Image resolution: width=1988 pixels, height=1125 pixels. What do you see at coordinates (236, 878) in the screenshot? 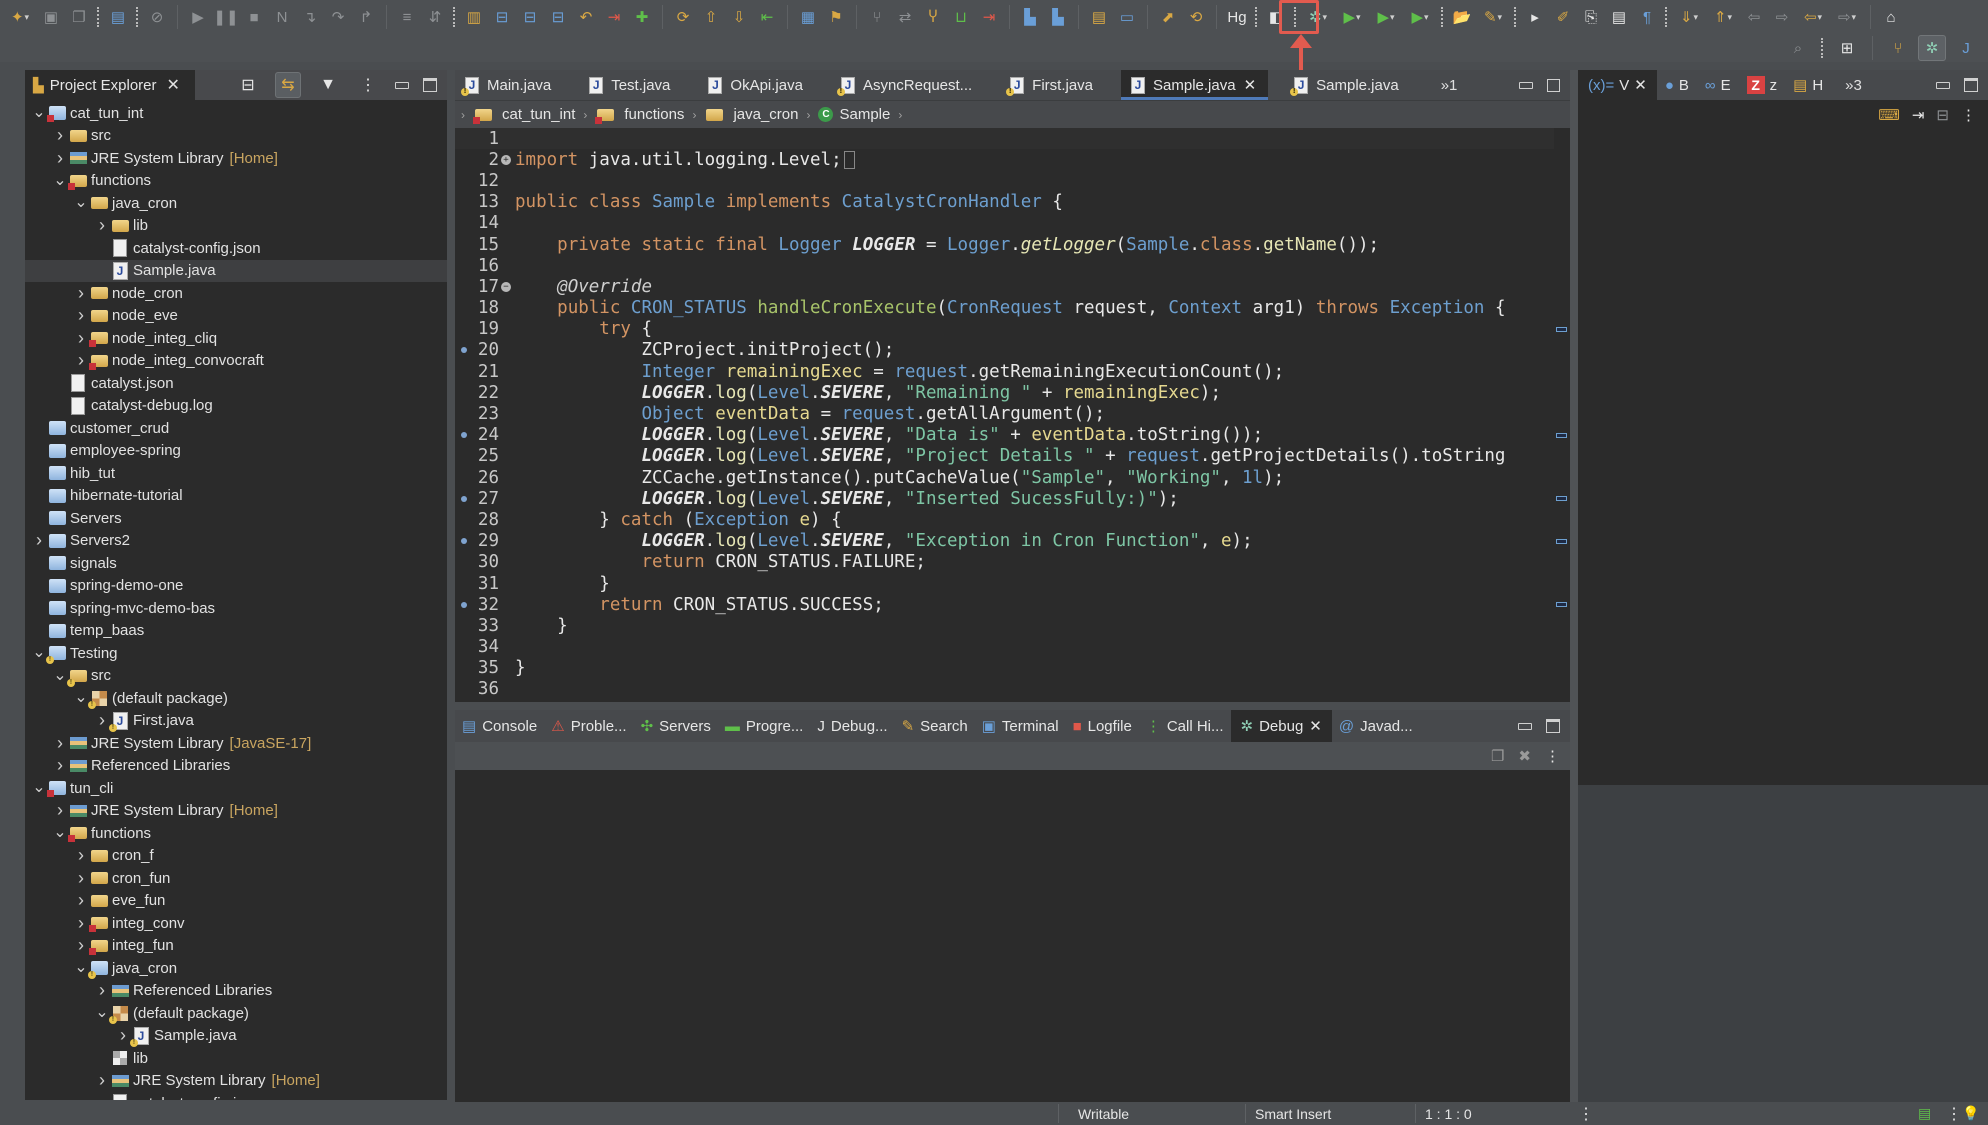
I see `tree-item: › cron_fun` at bounding box center [236, 878].